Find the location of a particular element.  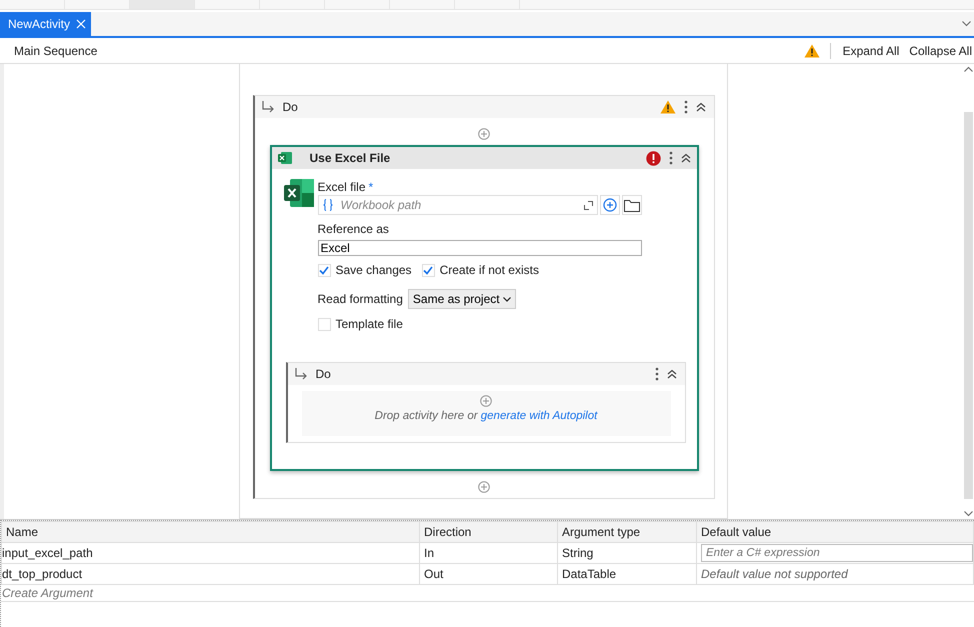

checkbox-label: Save changes is located at coordinates (374, 270).